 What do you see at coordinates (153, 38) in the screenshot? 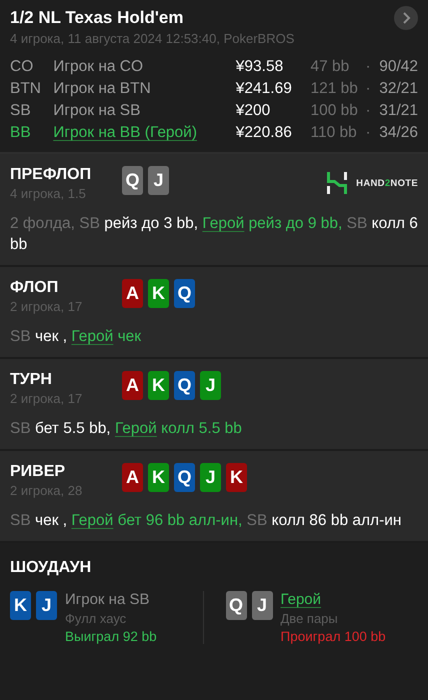
I see `hand-subtitle: 4 игрока, 11 августа 2024 12:53:40, PokerBROS` at bounding box center [153, 38].